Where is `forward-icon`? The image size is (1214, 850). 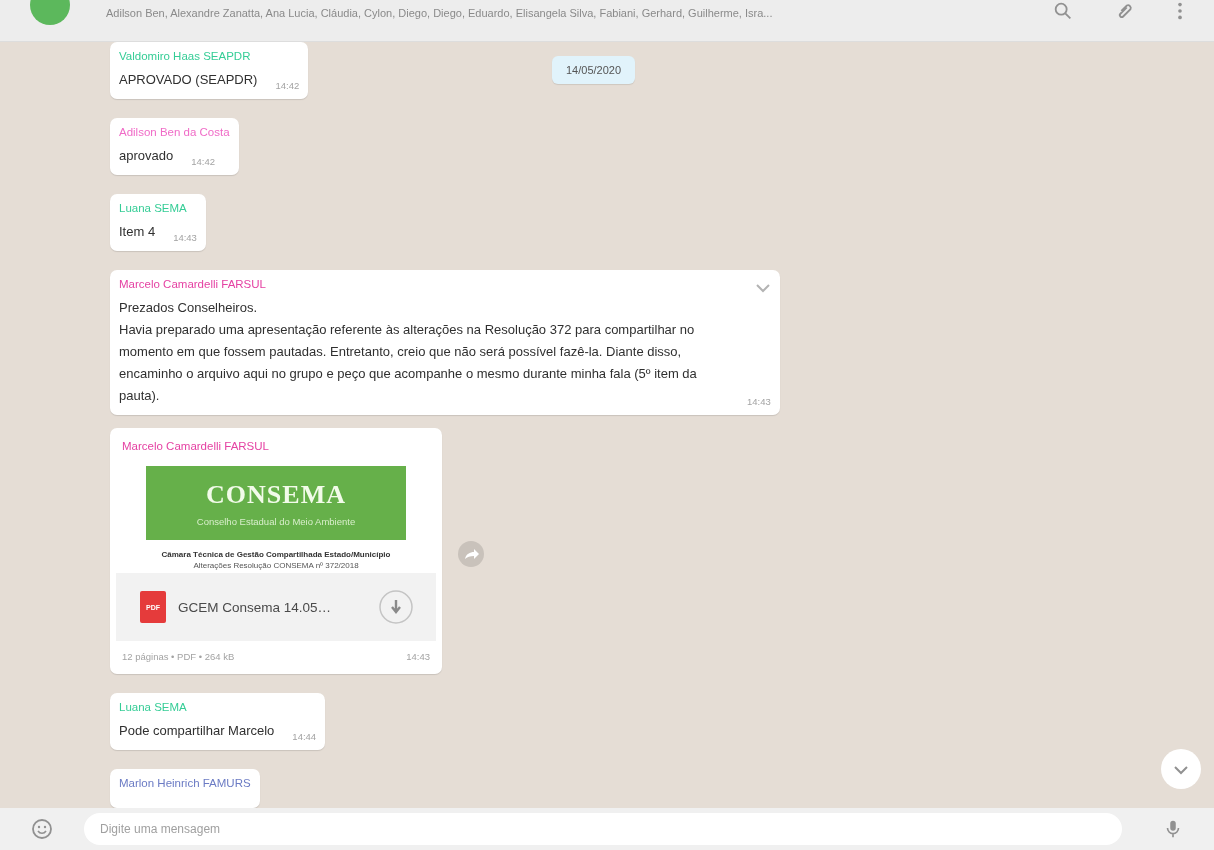
forward-icon is located at coordinates (471, 554).